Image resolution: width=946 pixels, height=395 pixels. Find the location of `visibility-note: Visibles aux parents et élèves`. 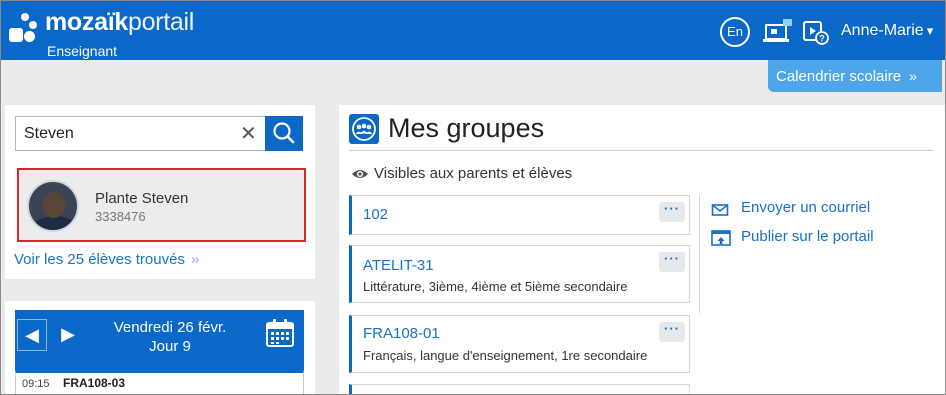

visibility-note: Visibles aux parents et élèves is located at coordinates (461, 173).